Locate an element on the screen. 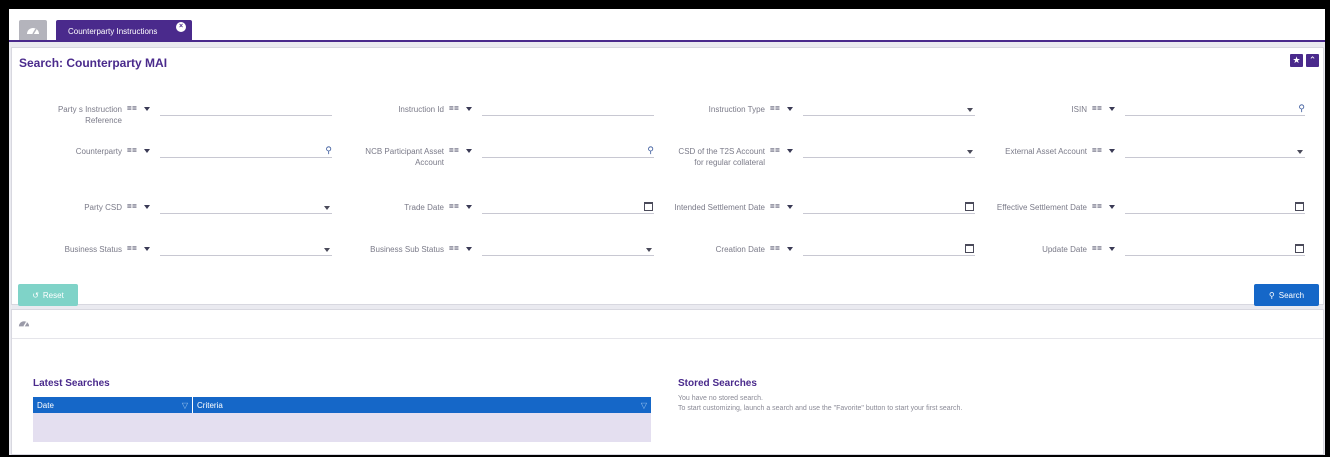  field-label: ISIN is located at coordinates (1079, 109).